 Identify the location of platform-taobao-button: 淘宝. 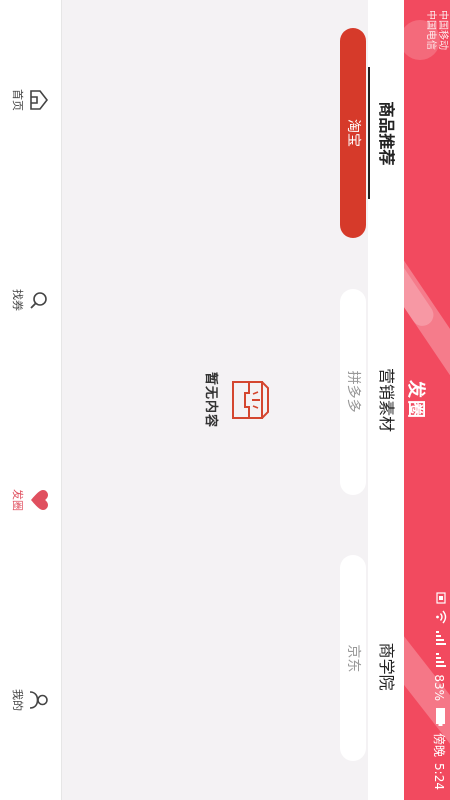
(353, 133).